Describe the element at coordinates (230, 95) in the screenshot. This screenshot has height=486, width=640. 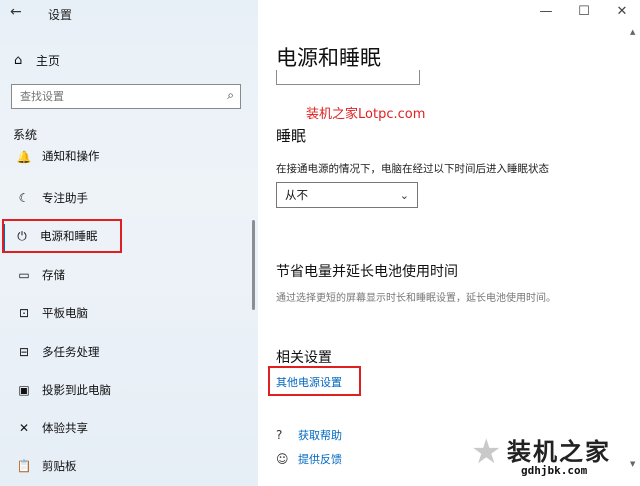
I see `search-icon: ⌕` at that location.